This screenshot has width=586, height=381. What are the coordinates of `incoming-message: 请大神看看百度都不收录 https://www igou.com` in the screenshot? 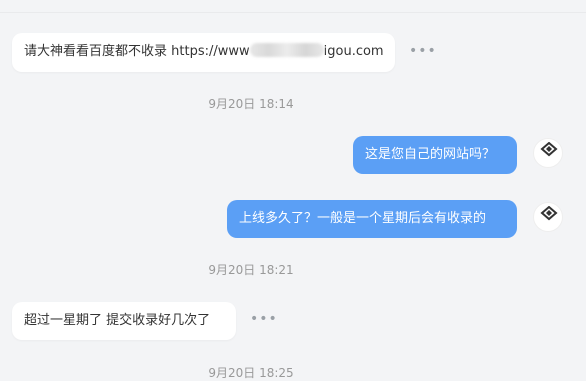 It's located at (203, 52).